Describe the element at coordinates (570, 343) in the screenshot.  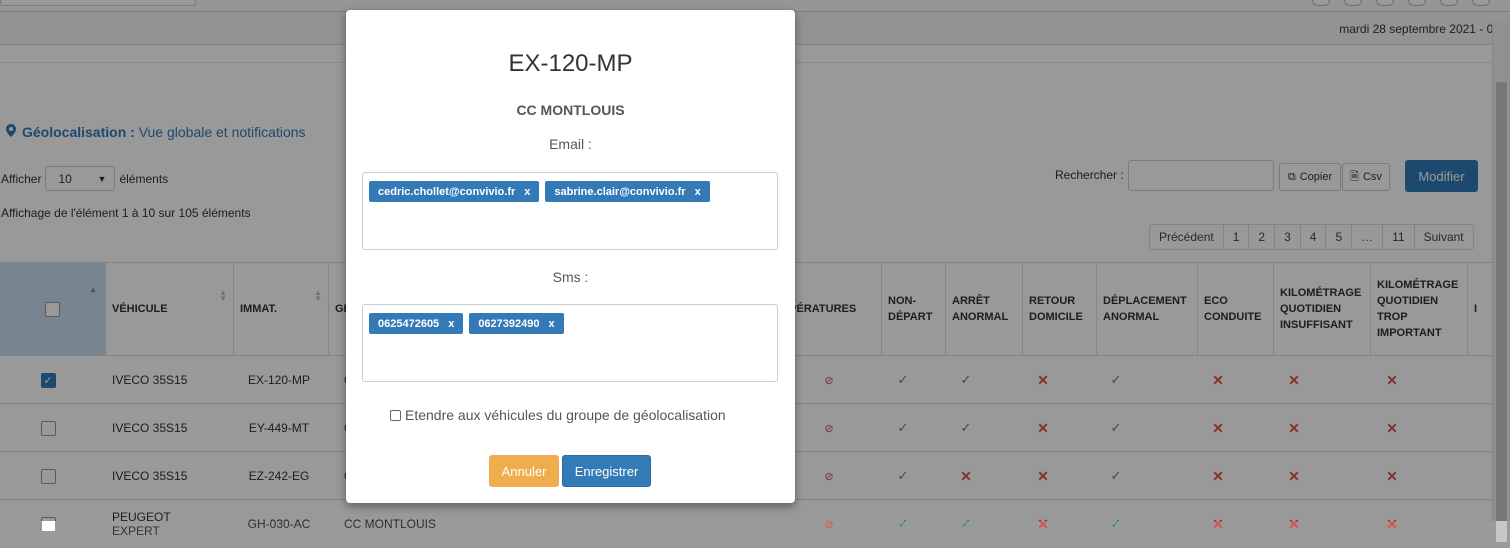
I see `sms-tags-input: 0625472605 x 0627392490 x` at that location.